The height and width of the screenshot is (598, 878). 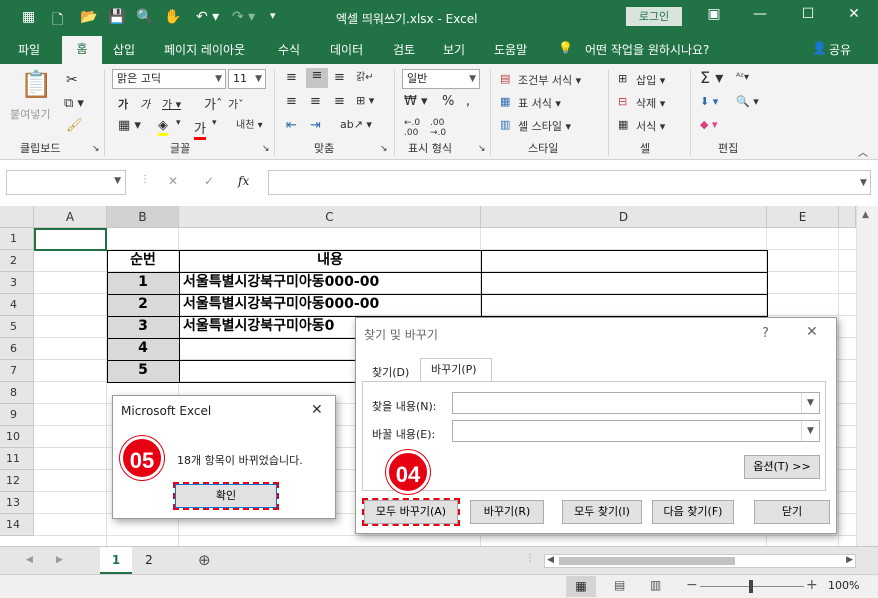 I want to click on row-header: 7, so click(x=17, y=371).